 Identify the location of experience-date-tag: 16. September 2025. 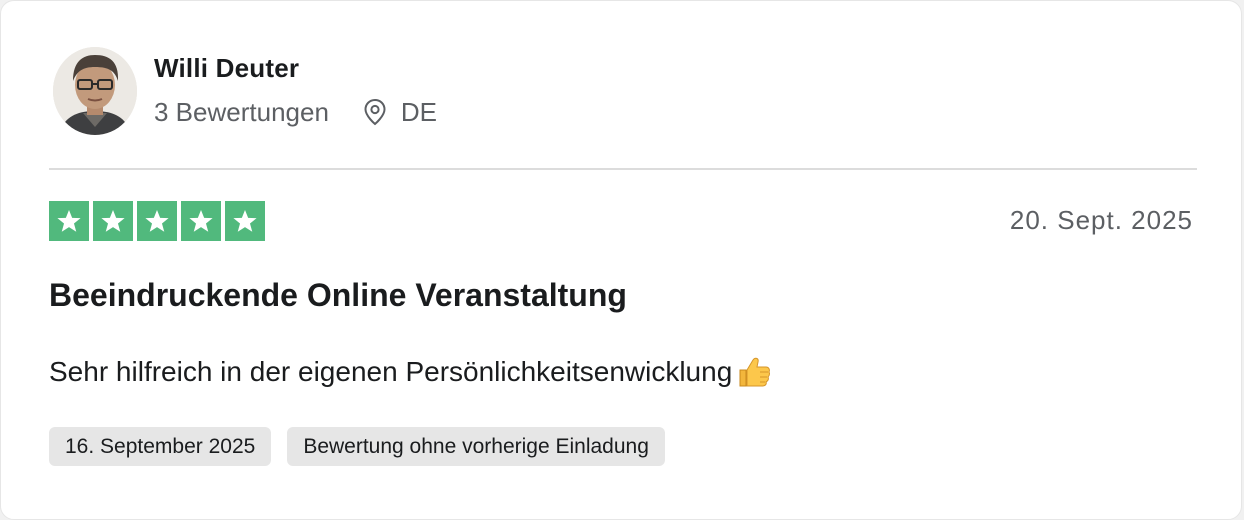
(160, 446).